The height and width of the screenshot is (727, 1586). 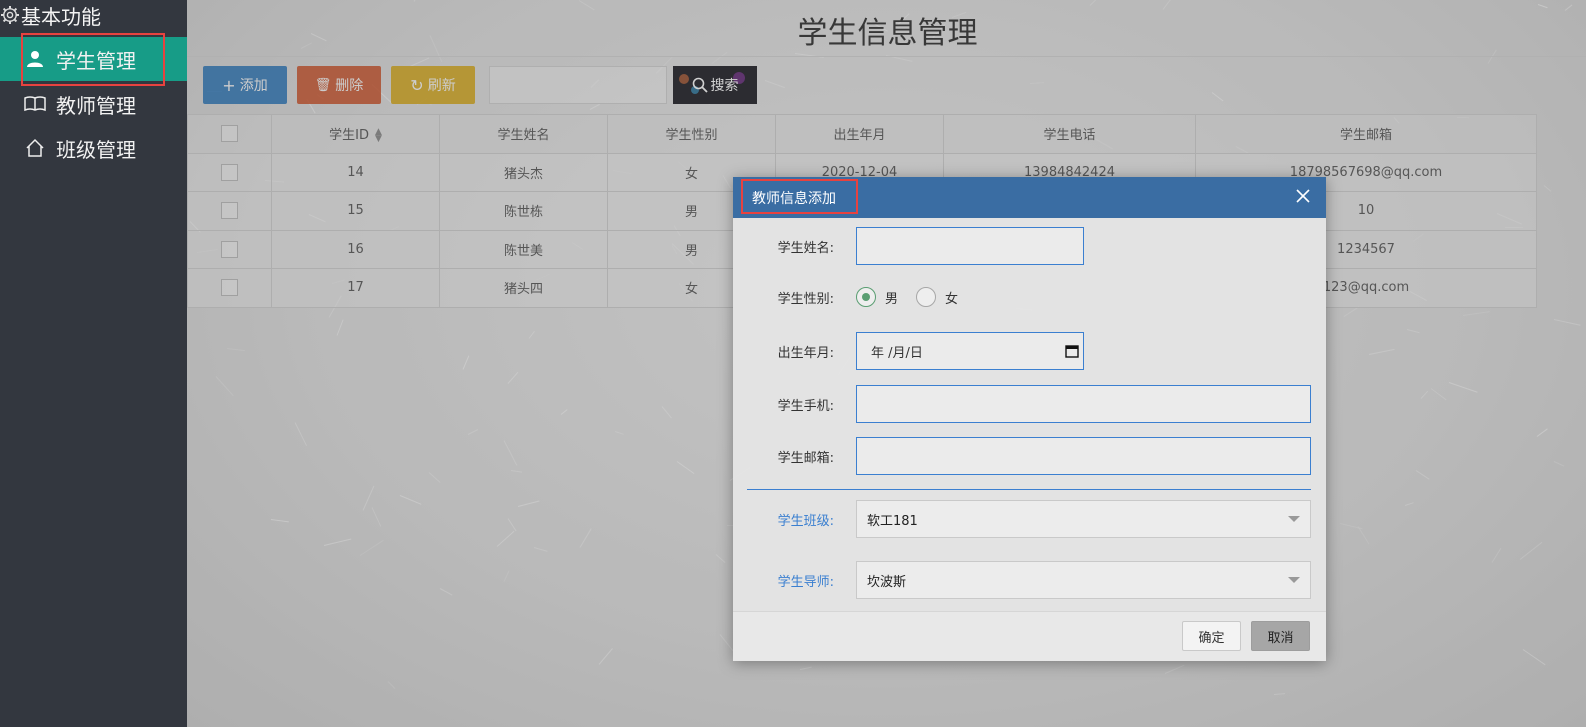 I want to click on sidebar-section-label: 基本功能, so click(x=61, y=16).